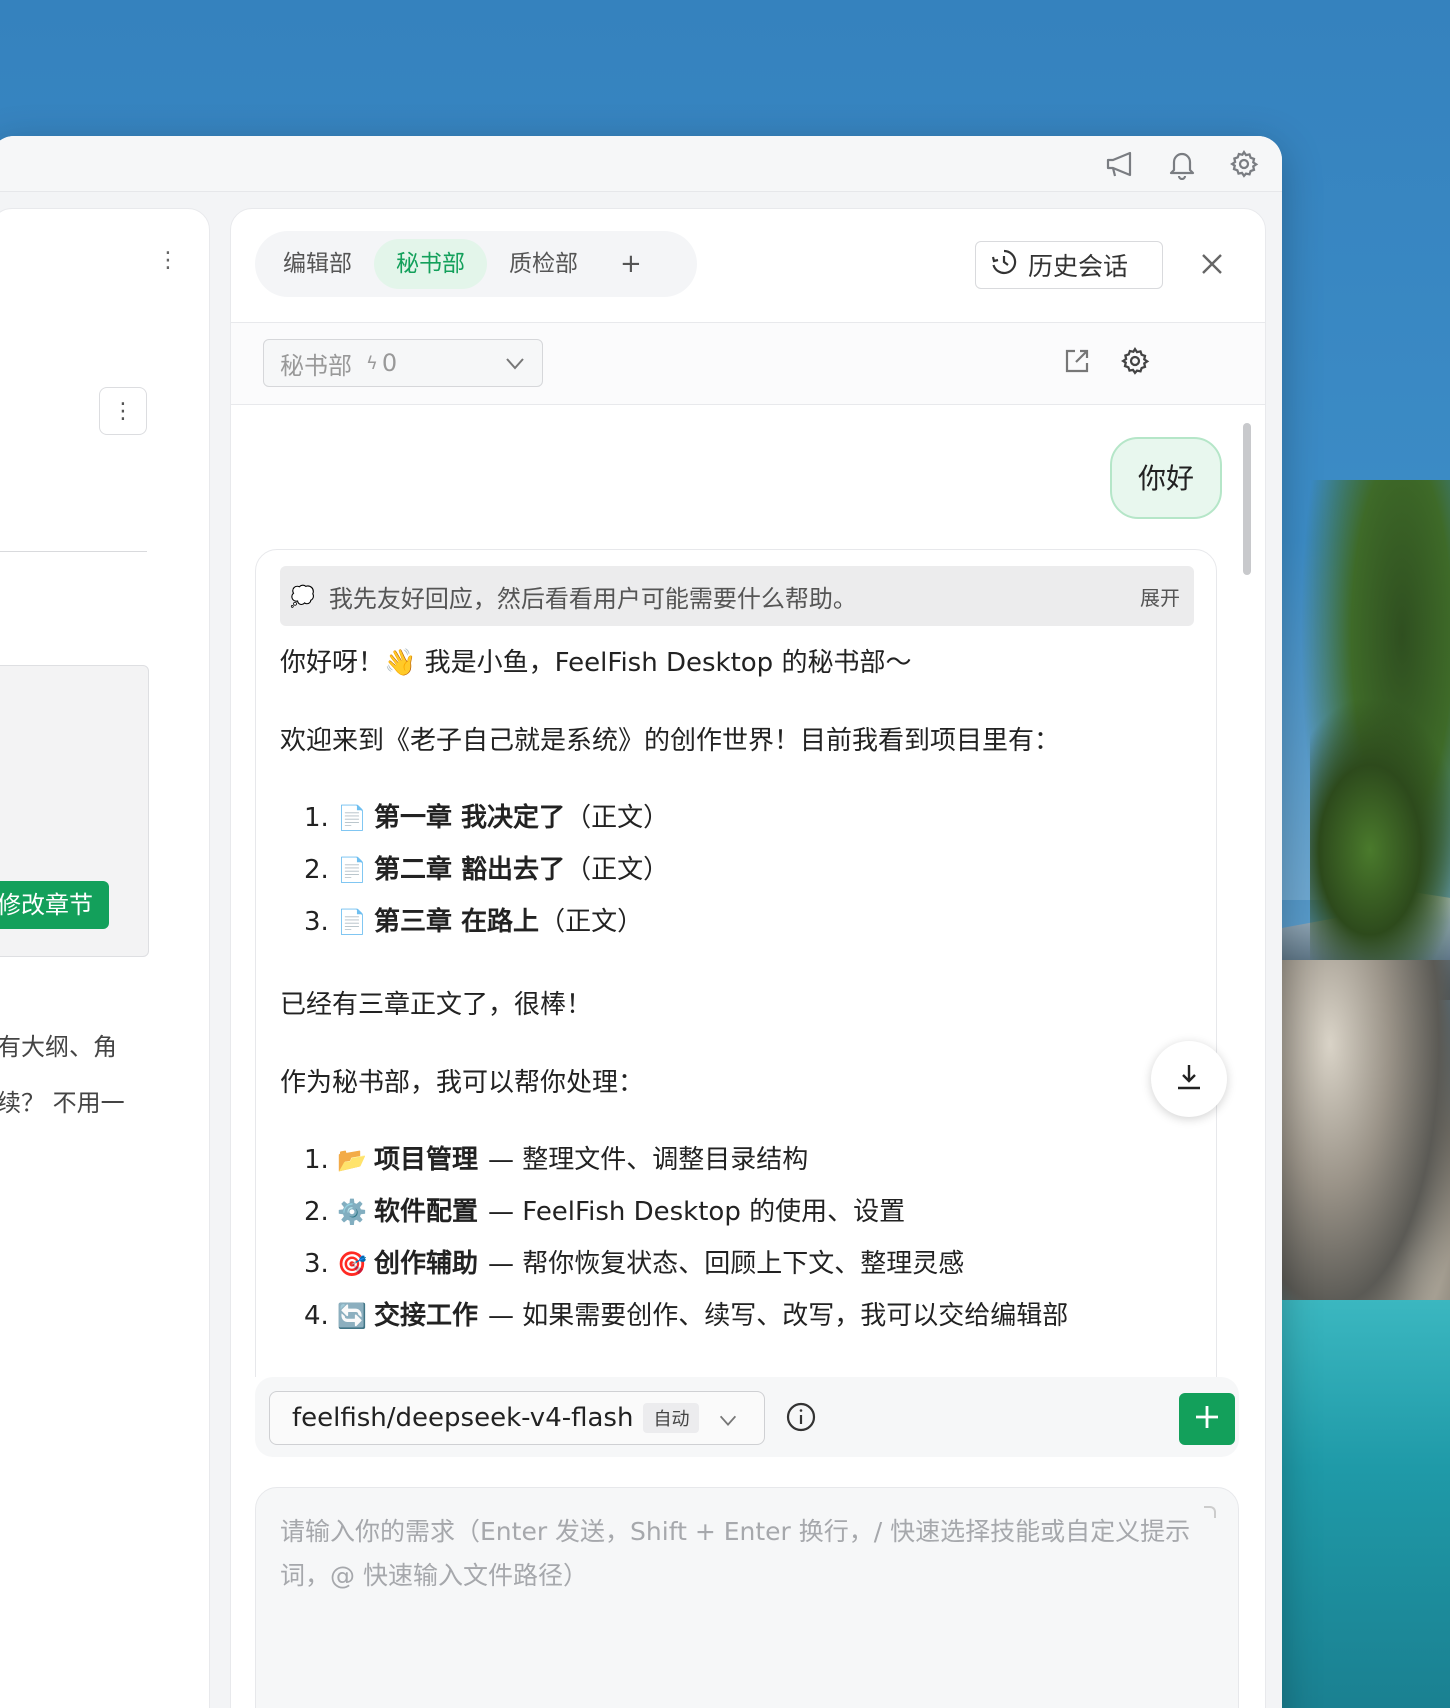 This screenshot has width=1450, height=1708. I want to click on thinking-text: 我先友好回应，然后看看用户可能需要什么帮助。, so click(592, 598).